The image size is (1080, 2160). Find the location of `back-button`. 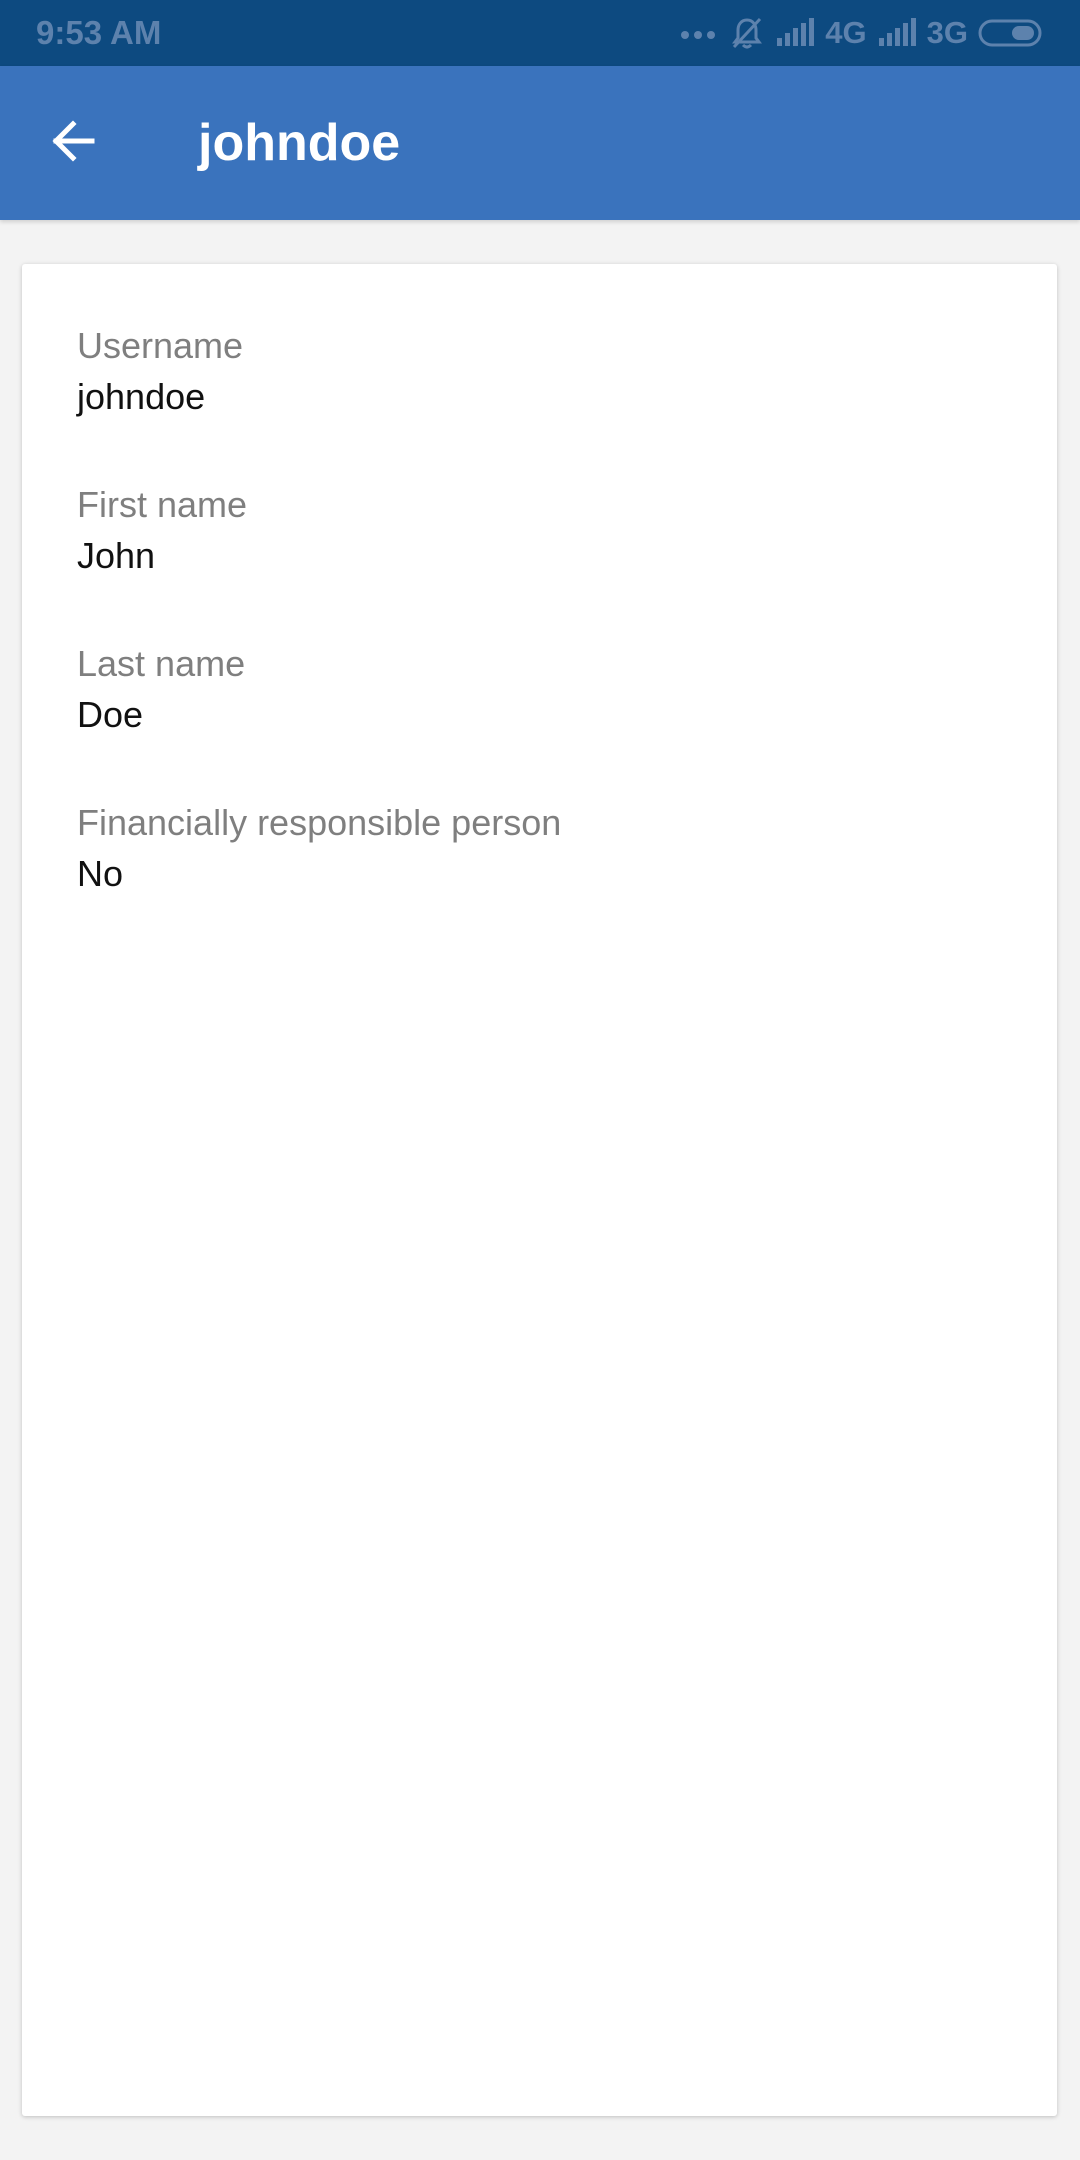

back-button is located at coordinates (74, 143).